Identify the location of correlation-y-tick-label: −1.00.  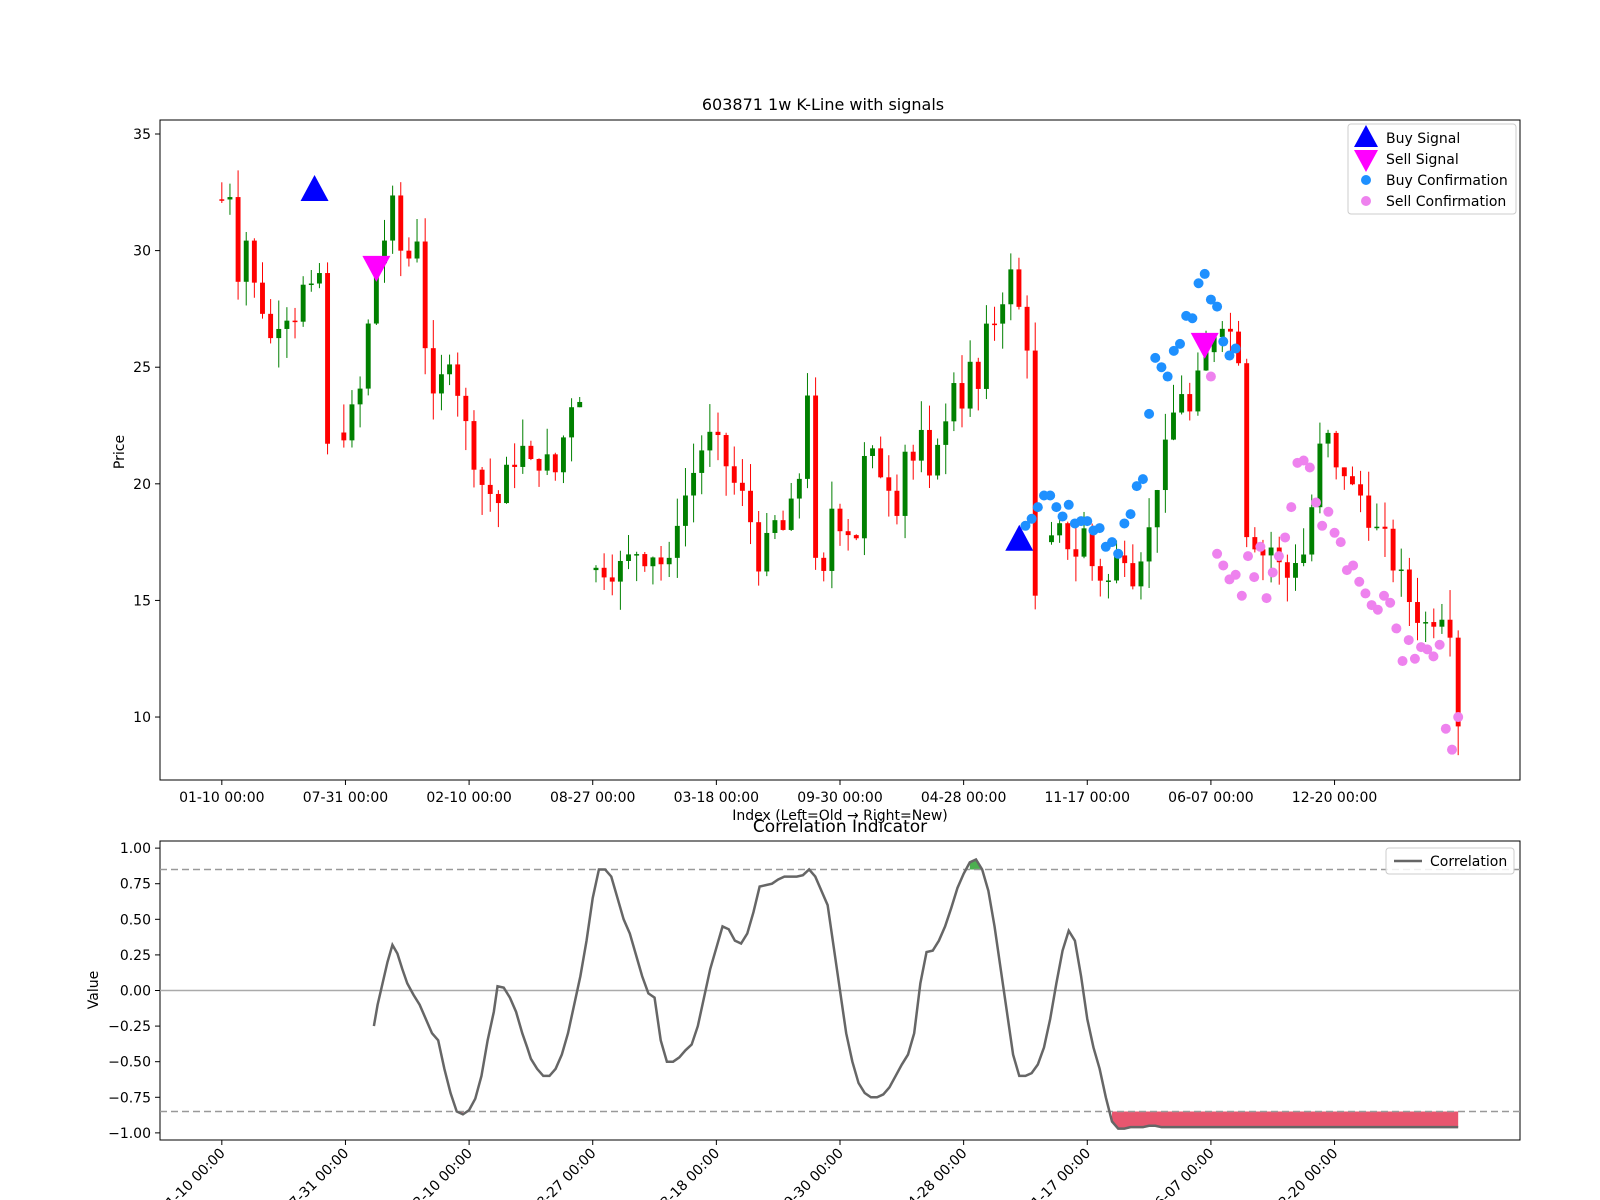
(129, 1134).